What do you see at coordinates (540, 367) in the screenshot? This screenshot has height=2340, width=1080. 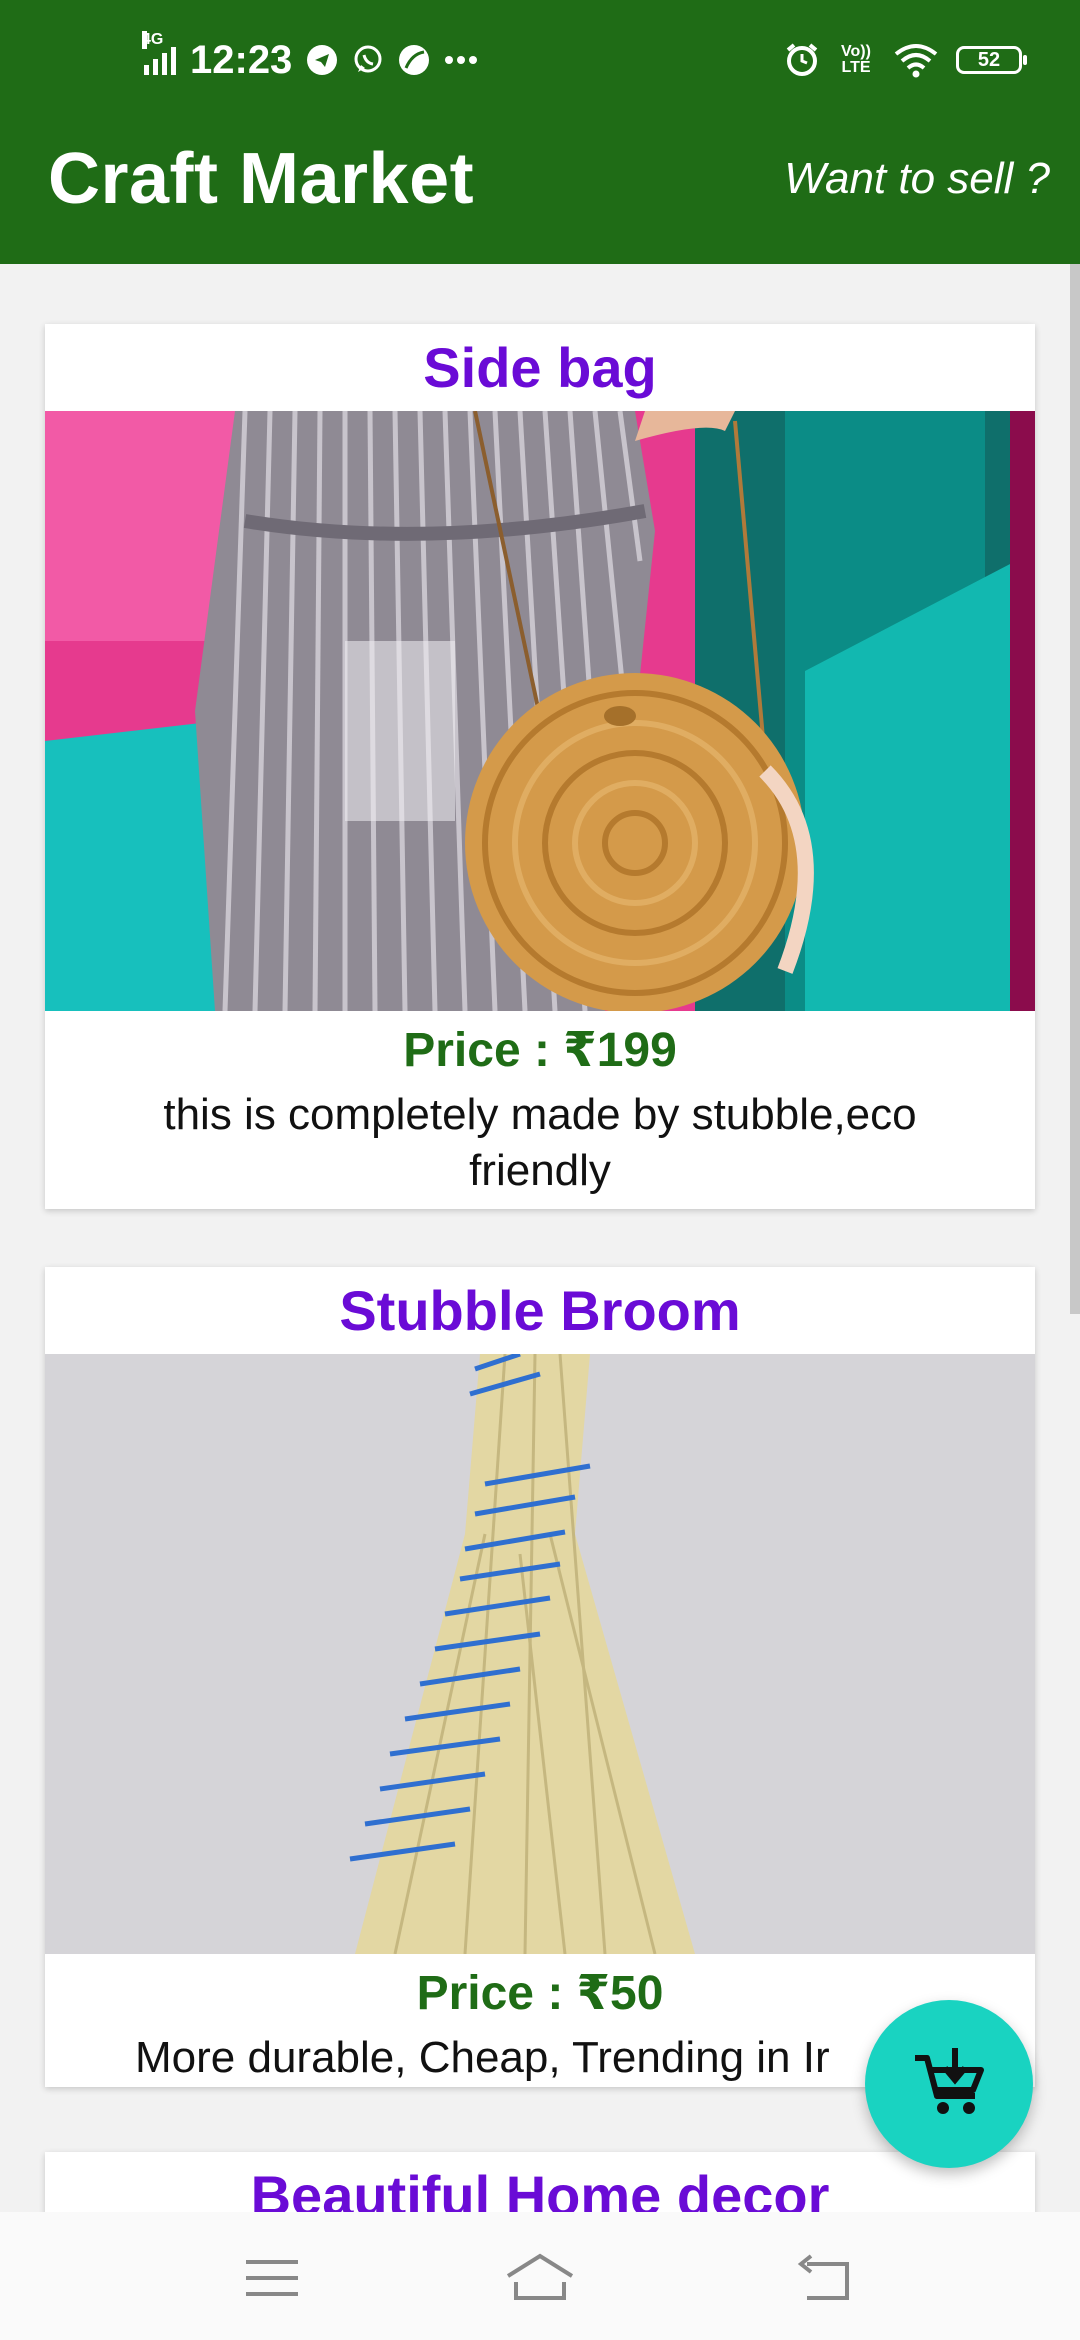 I see `product-title: Side bag` at bounding box center [540, 367].